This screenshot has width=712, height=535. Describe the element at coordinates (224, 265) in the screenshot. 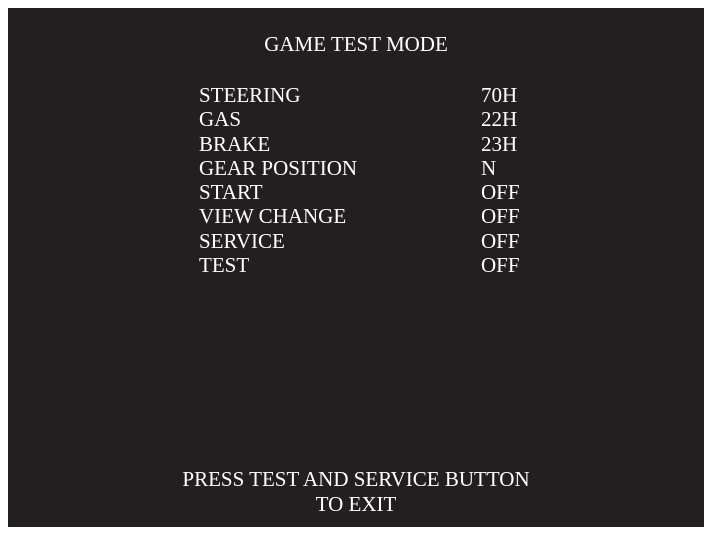

I see `status-label: TEST` at that location.